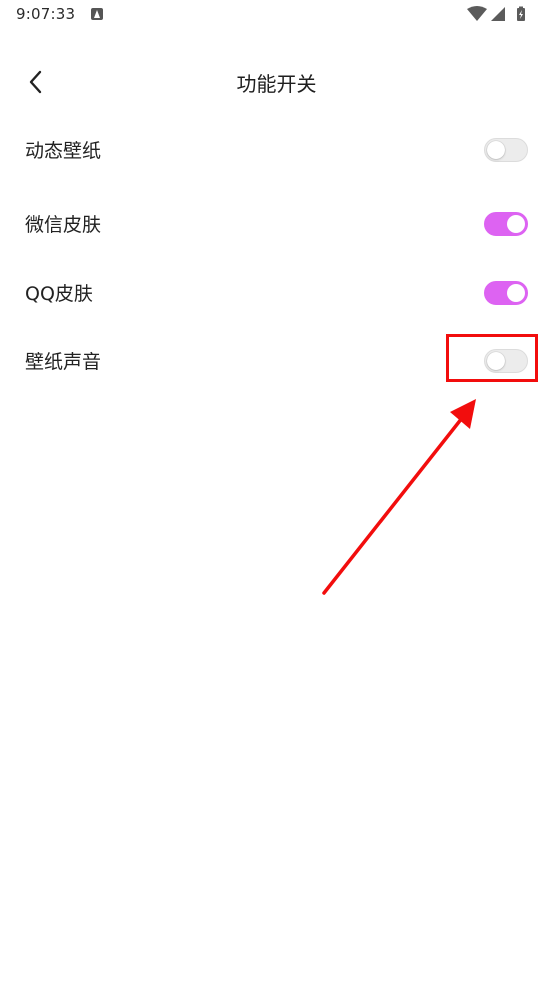  I want to click on qq-skin-toggle, so click(506, 293).